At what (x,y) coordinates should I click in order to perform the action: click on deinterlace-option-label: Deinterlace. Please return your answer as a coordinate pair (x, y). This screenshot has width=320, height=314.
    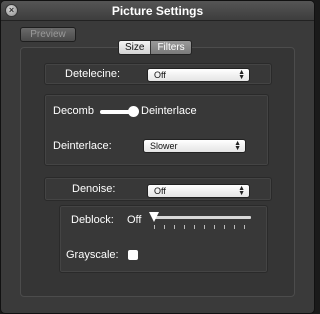
    Looking at the image, I should click on (169, 111).